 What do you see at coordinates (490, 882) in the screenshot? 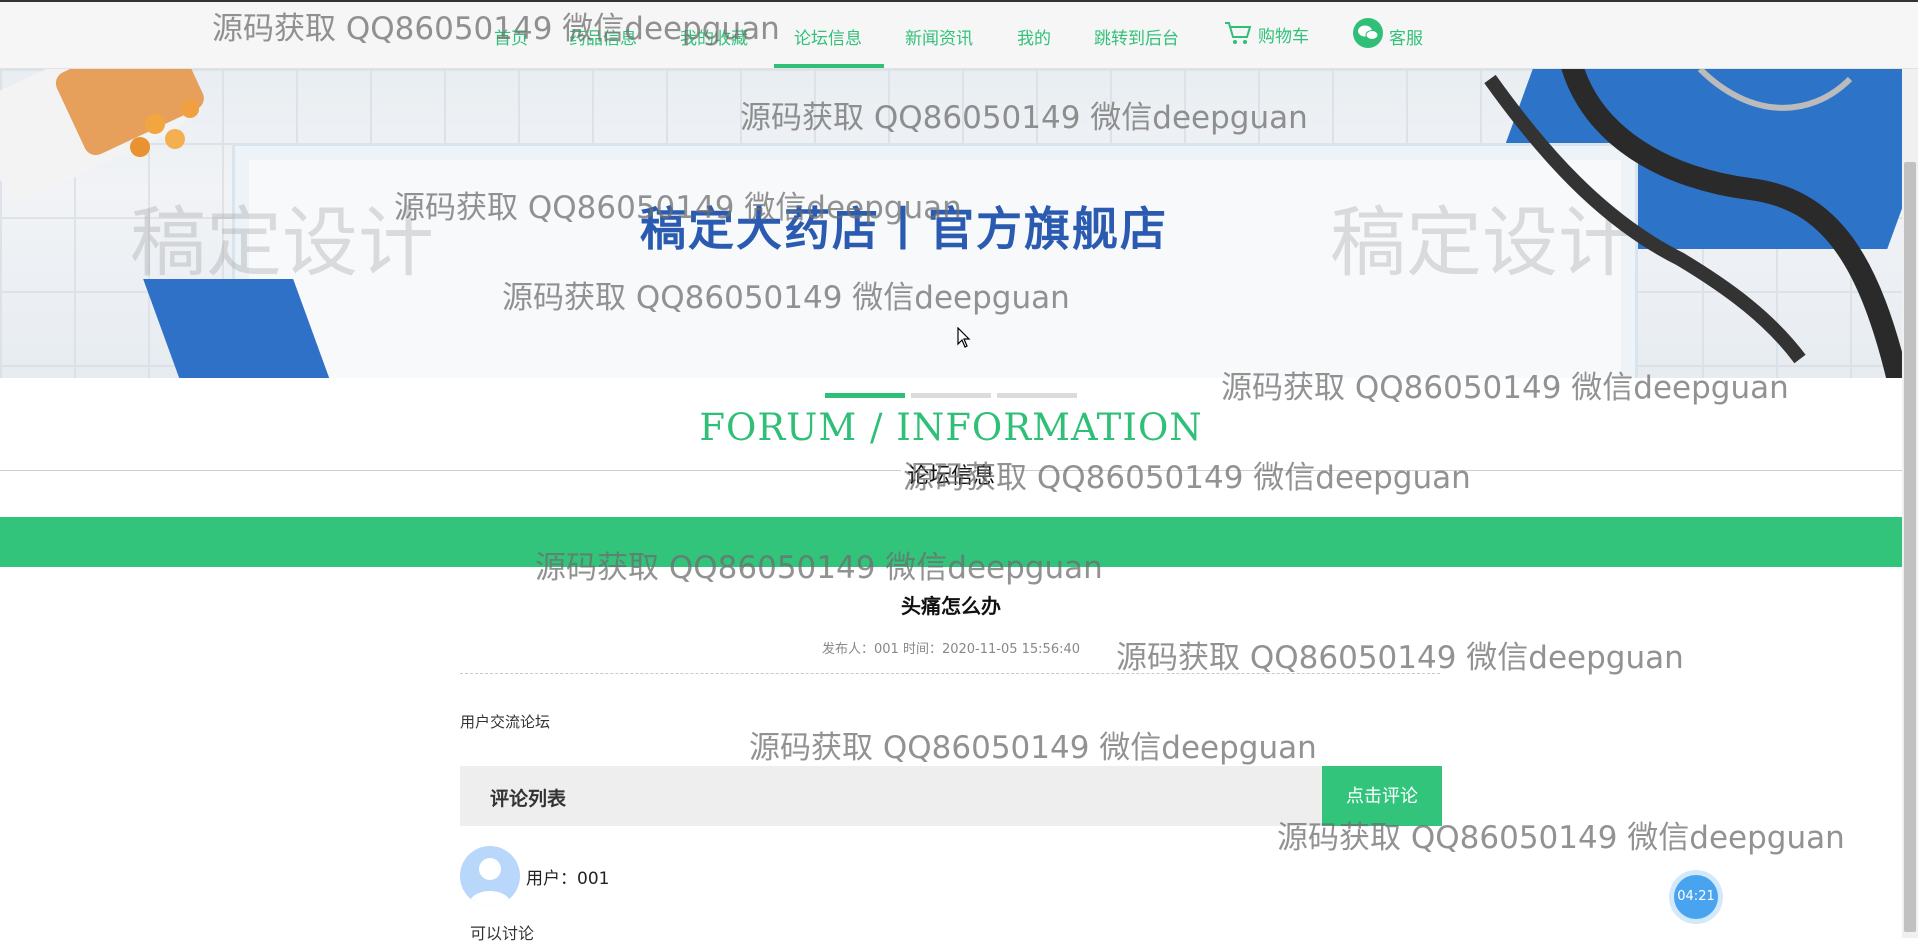
I see `user-avatar-icon` at bounding box center [490, 882].